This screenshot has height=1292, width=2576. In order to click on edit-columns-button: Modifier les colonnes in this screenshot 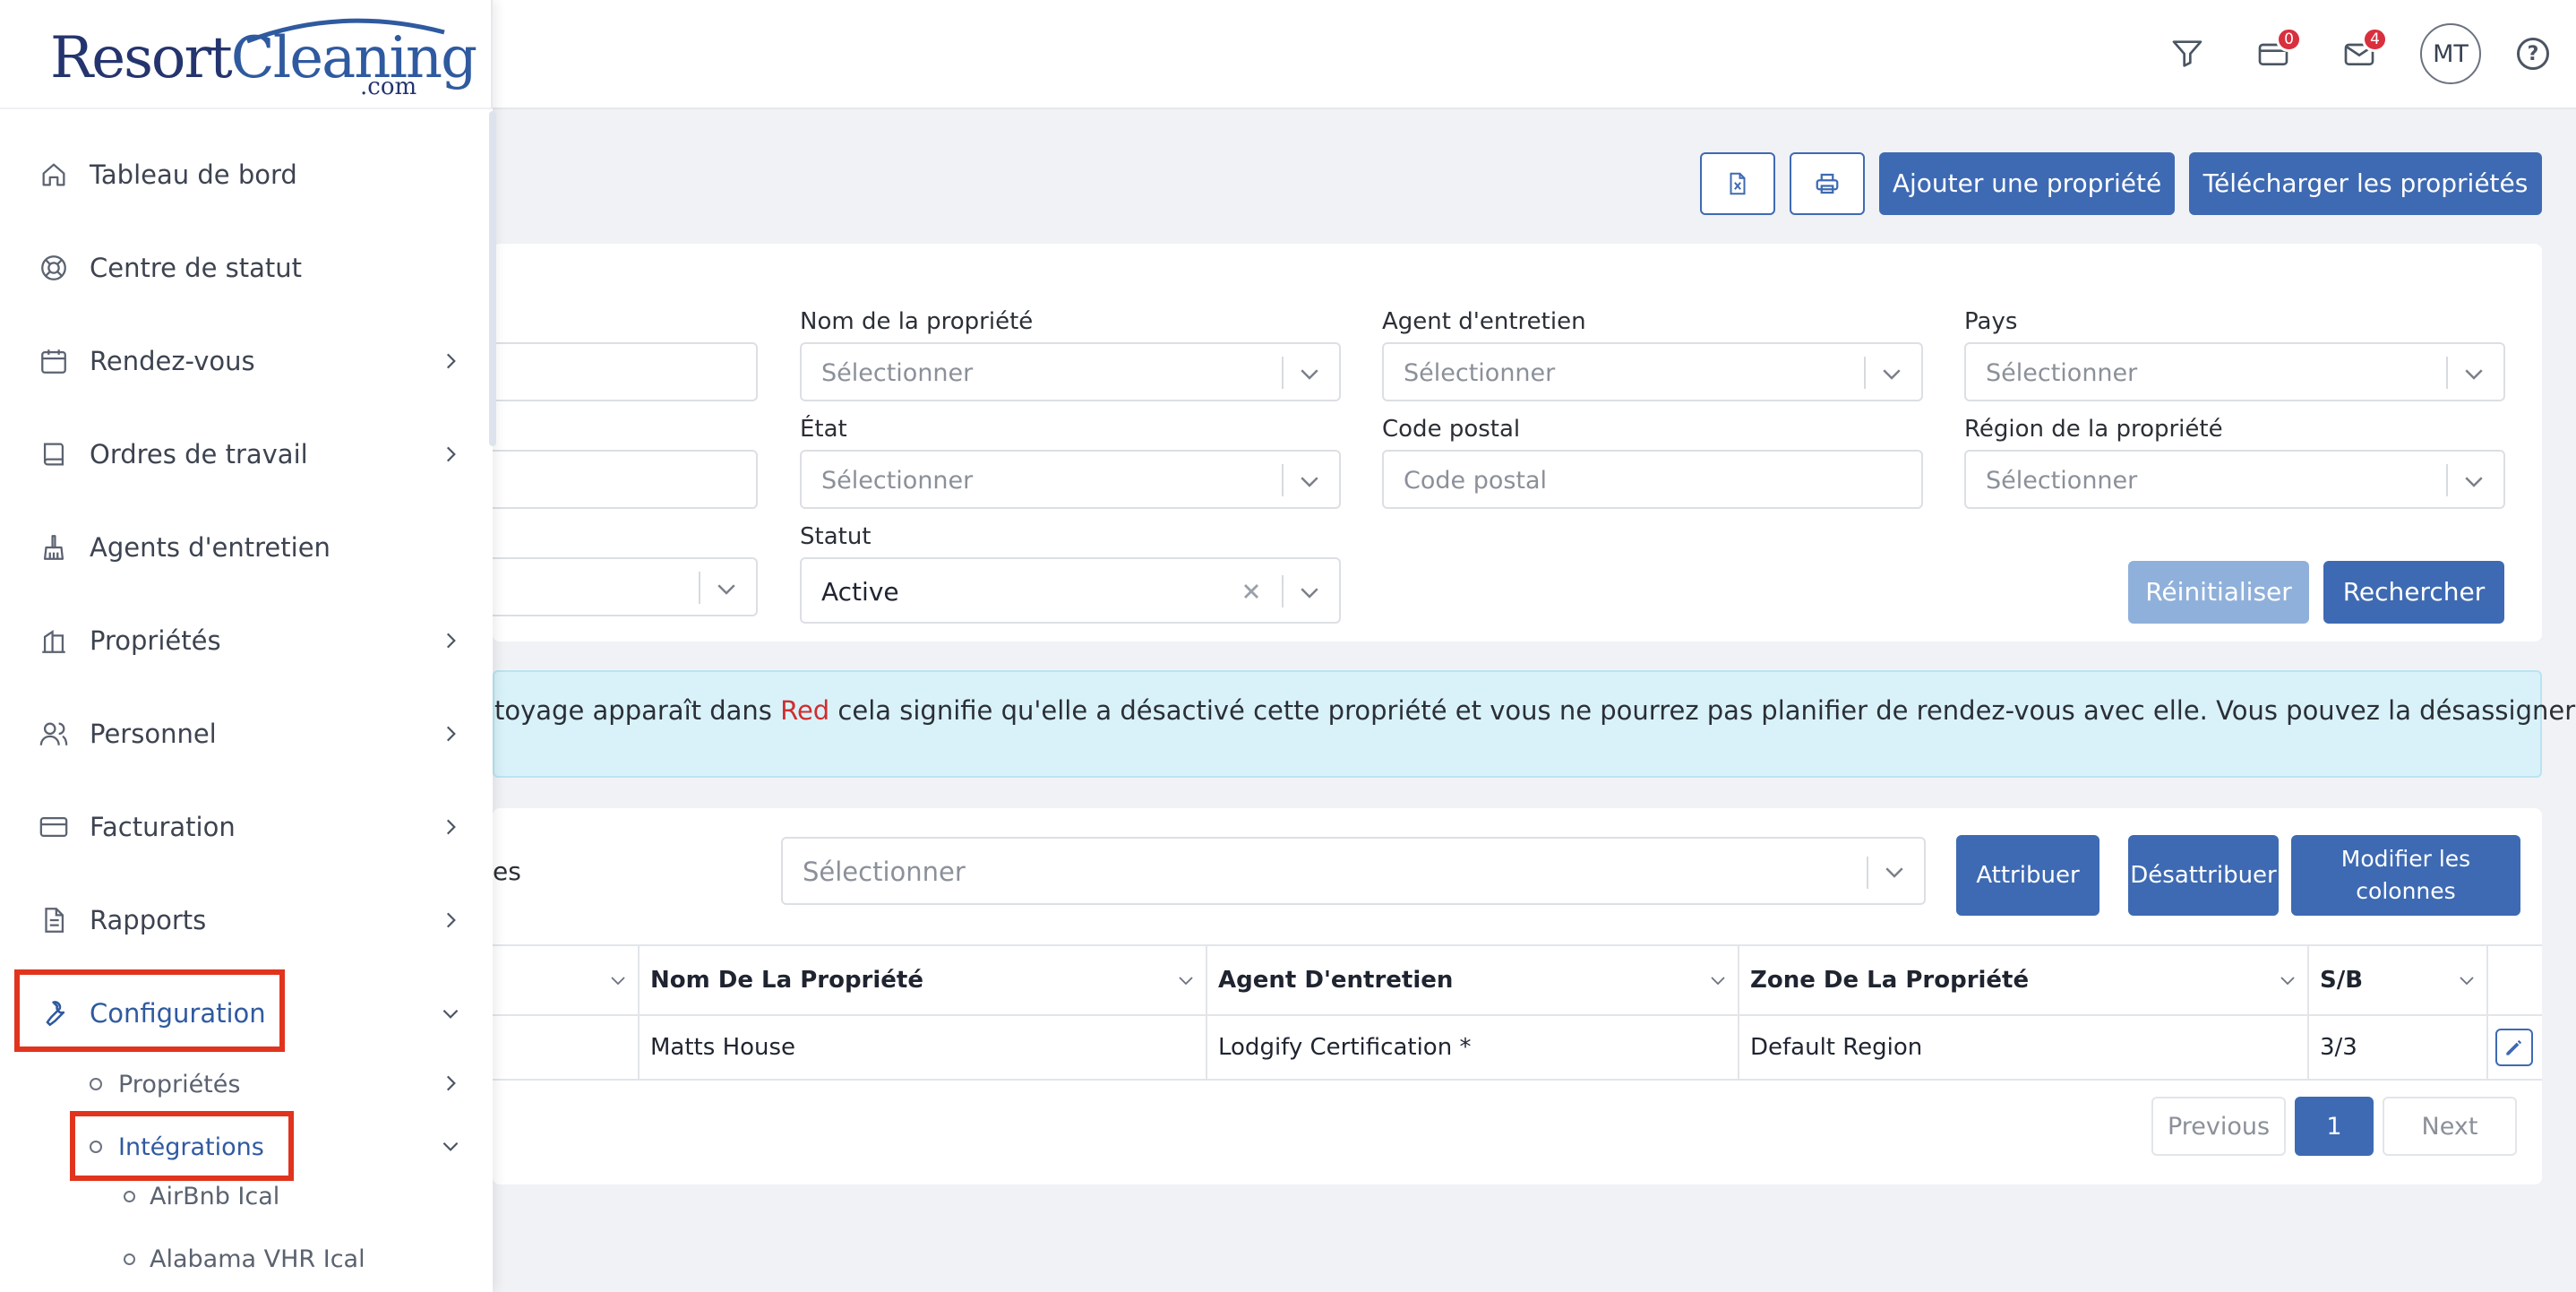, I will do `click(2405, 876)`.